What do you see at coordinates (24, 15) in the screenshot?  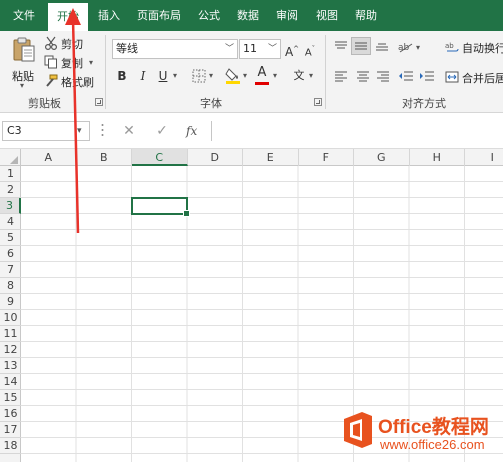 I see `menu-file: 文件` at bounding box center [24, 15].